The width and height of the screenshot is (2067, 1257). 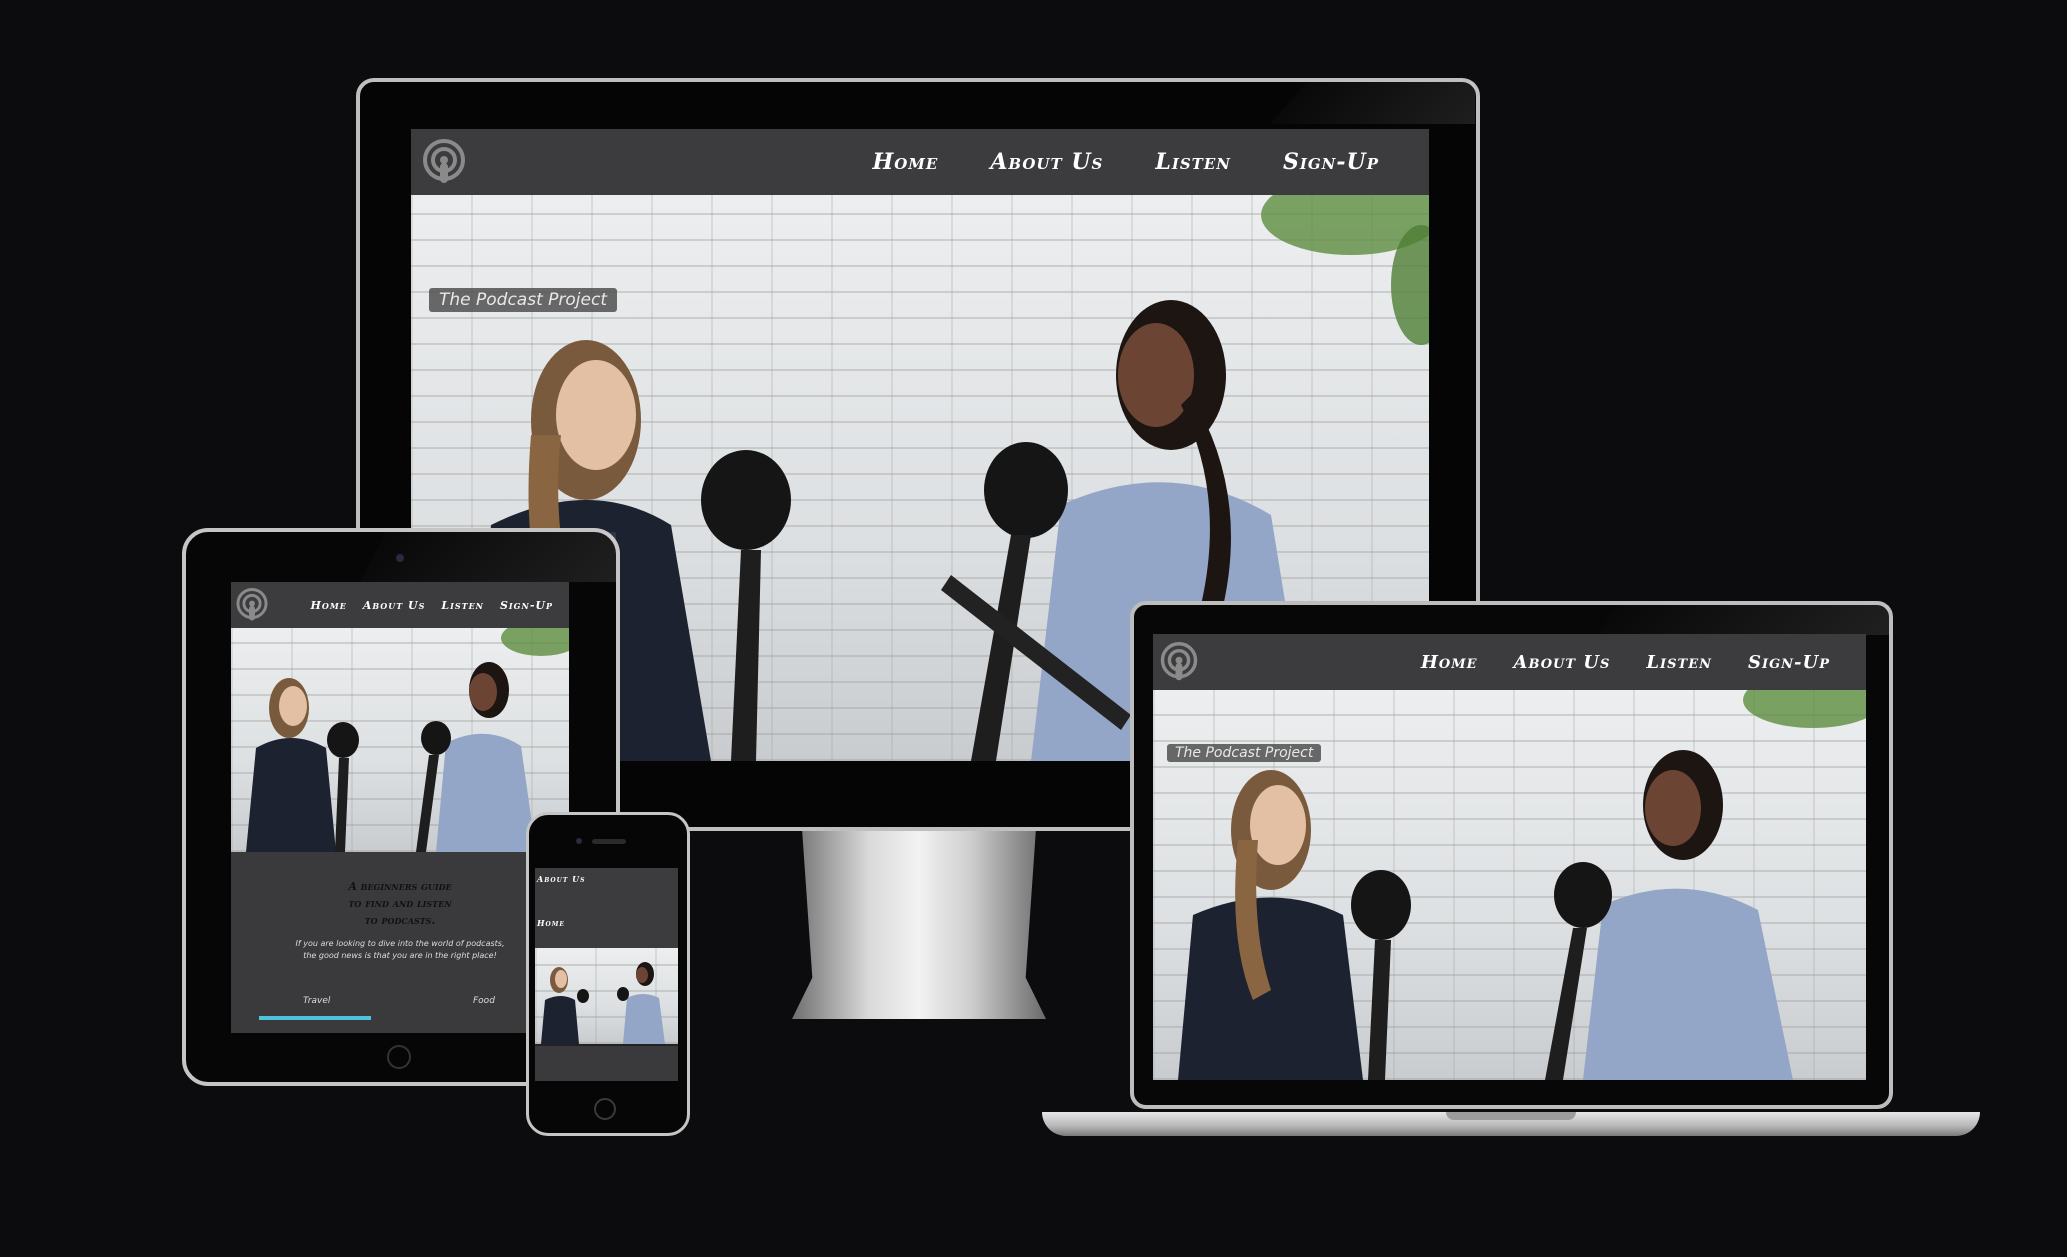 What do you see at coordinates (1509, 885) in the screenshot?
I see `hero-image: The Podcast Project` at bounding box center [1509, 885].